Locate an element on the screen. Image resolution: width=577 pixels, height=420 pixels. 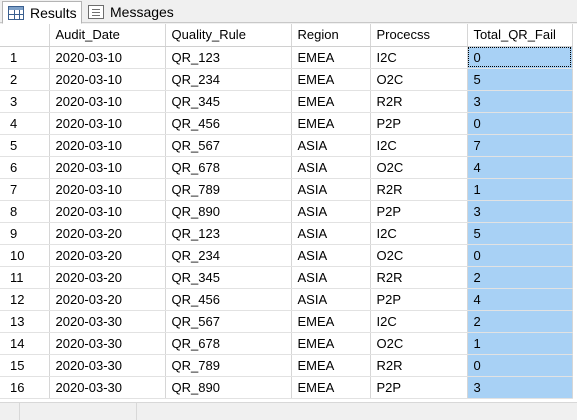
table-row: 1 2020-03-10 QR_123 EMEA I2C 0 is located at coordinates (286, 57).